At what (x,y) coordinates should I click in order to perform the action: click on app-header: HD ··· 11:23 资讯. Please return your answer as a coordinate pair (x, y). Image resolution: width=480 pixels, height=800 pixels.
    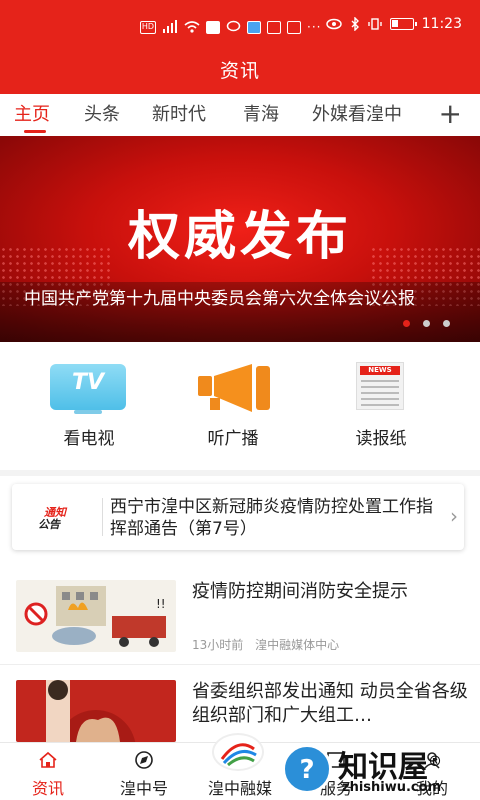
    Looking at the image, I should click on (240, 47).